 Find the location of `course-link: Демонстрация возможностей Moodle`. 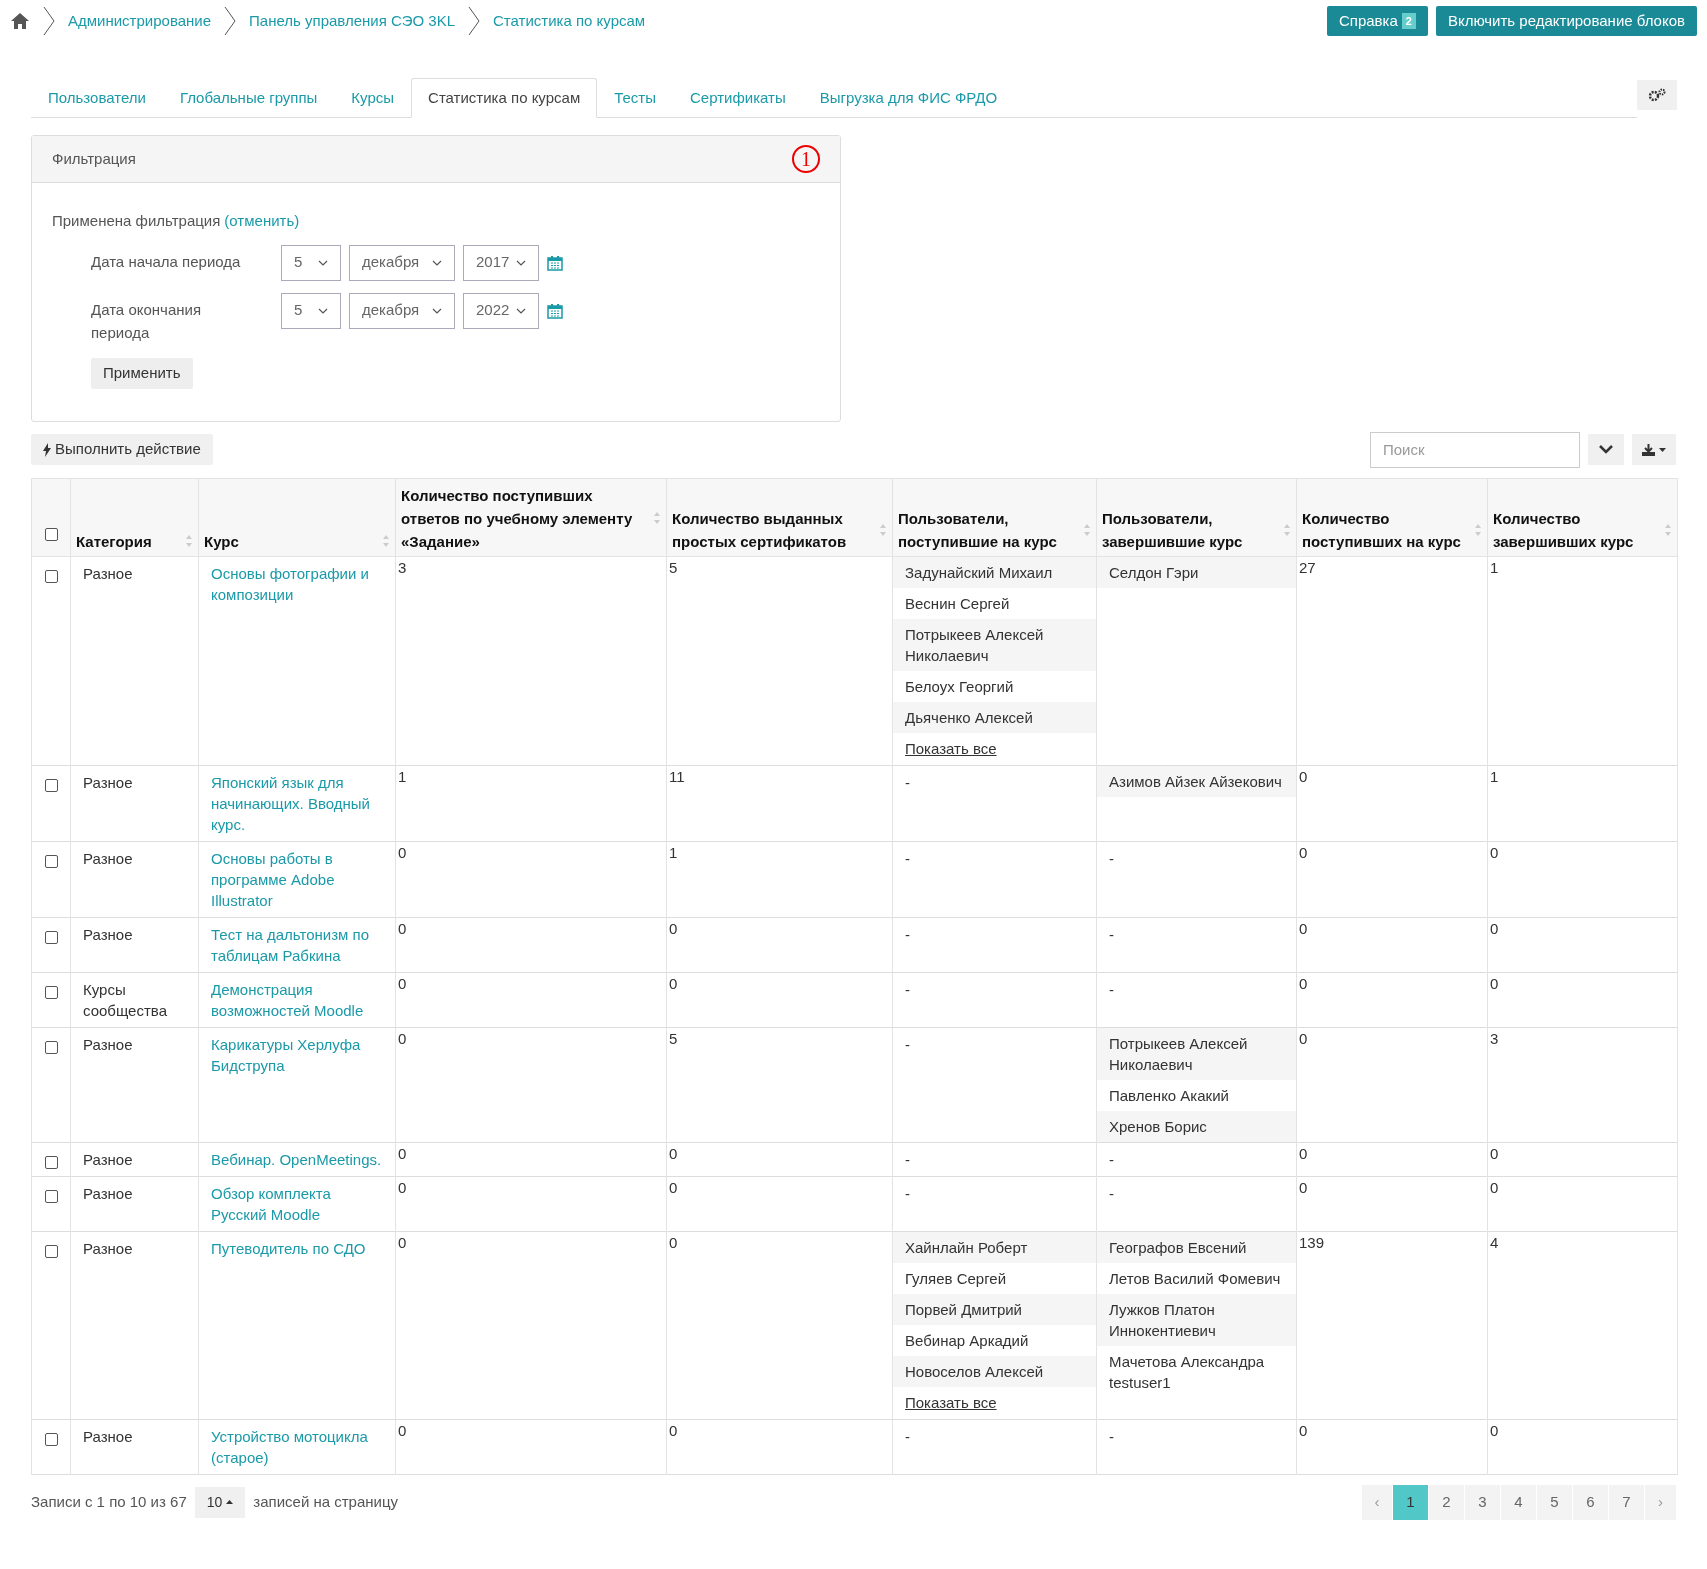

course-link: Демонстрация возможностей Moodle is located at coordinates (297, 999).